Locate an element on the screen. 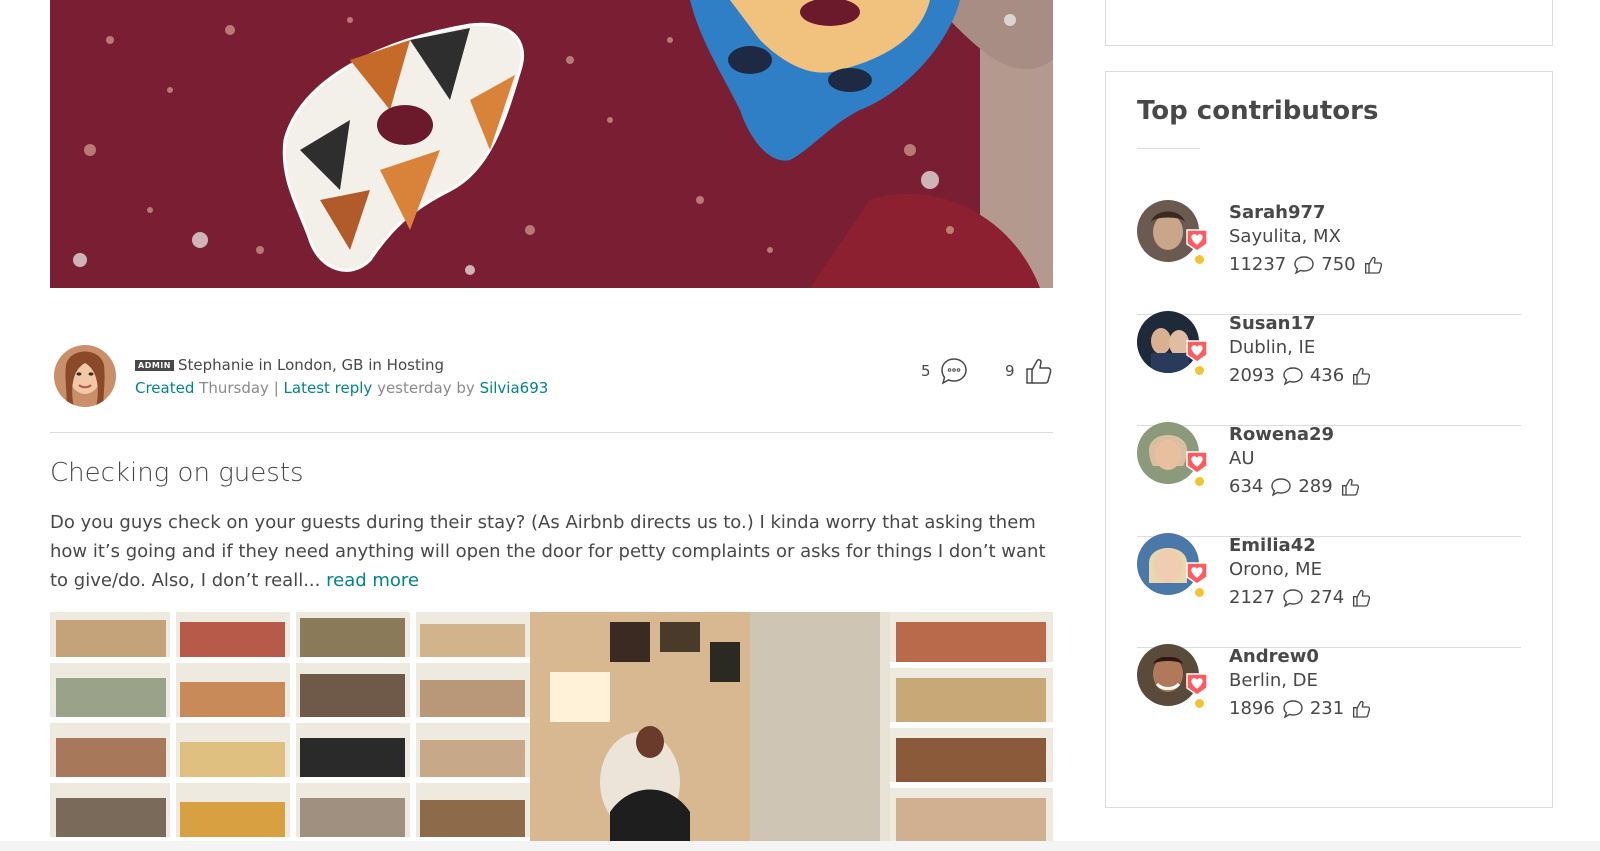 The width and height of the screenshot is (1600, 851). title-underline is located at coordinates (1168, 148).